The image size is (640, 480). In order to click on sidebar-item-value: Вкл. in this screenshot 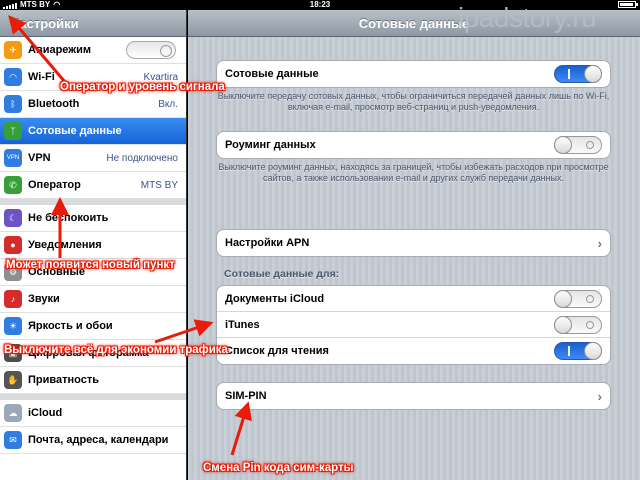, I will do `click(168, 104)`.